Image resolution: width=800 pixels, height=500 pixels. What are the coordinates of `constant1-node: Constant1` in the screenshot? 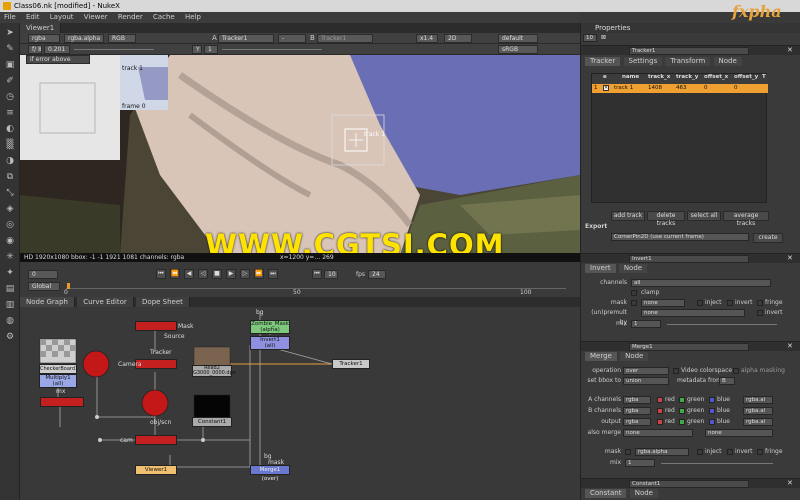 It's located at (212, 422).